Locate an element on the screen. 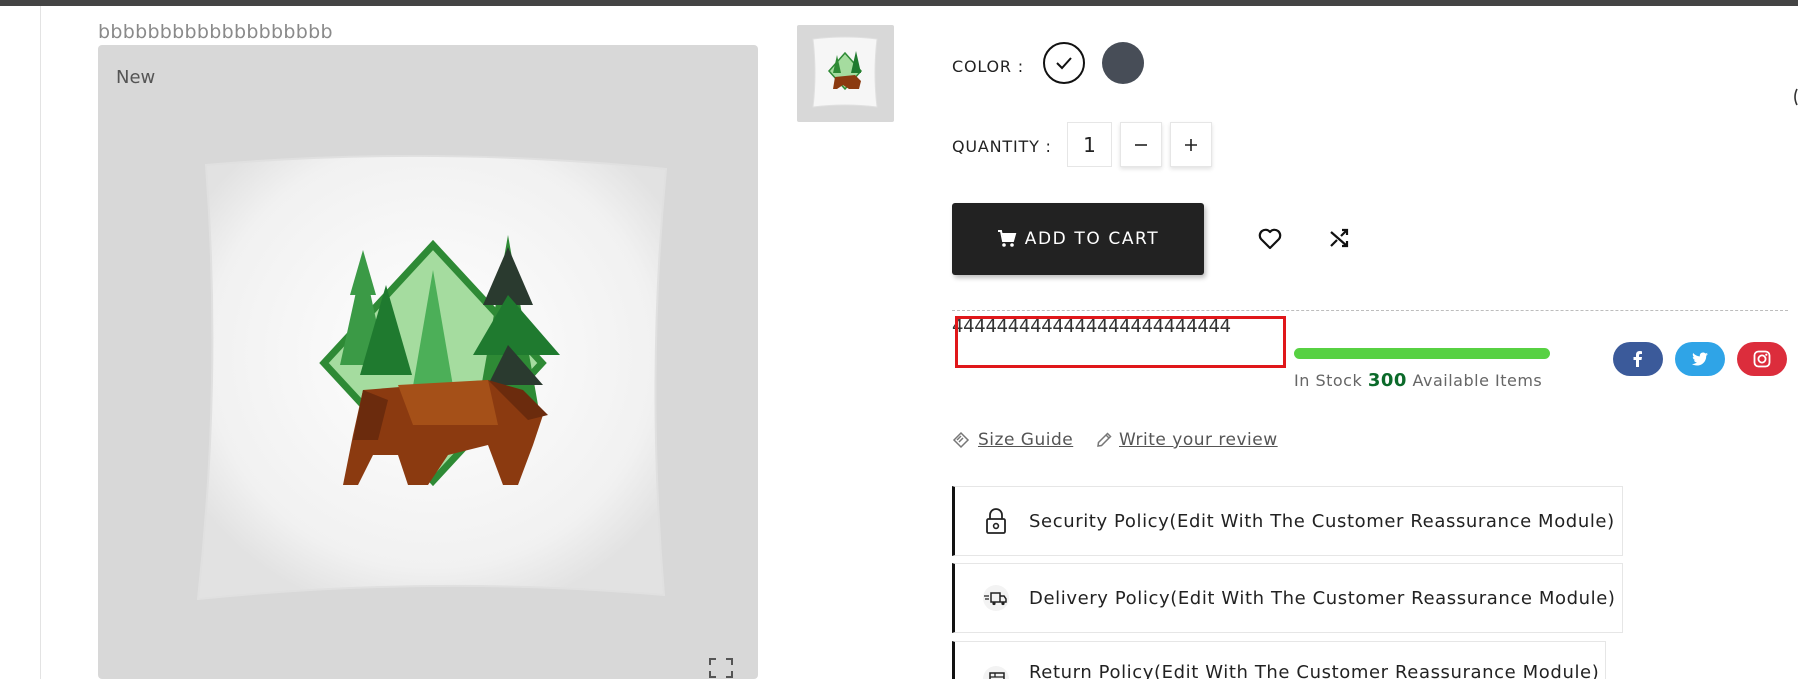  facebook-icon is located at coordinates (1637, 359).